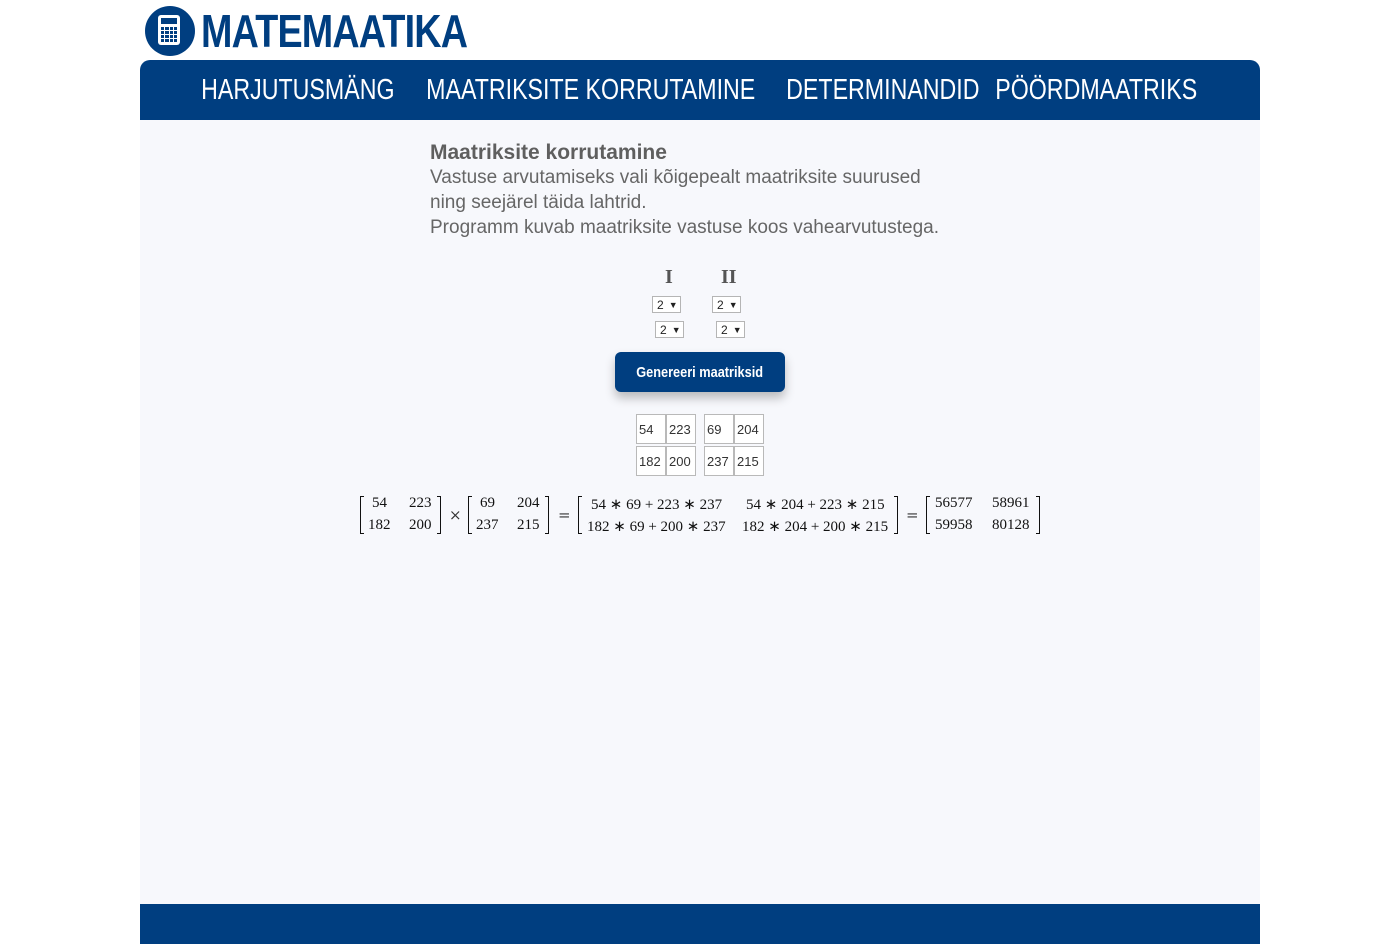 This screenshot has height=944, width=1399. What do you see at coordinates (298, 90) in the screenshot?
I see `nav-item-harjutusmang: HARJUTUSMÄNG` at bounding box center [298, 90].